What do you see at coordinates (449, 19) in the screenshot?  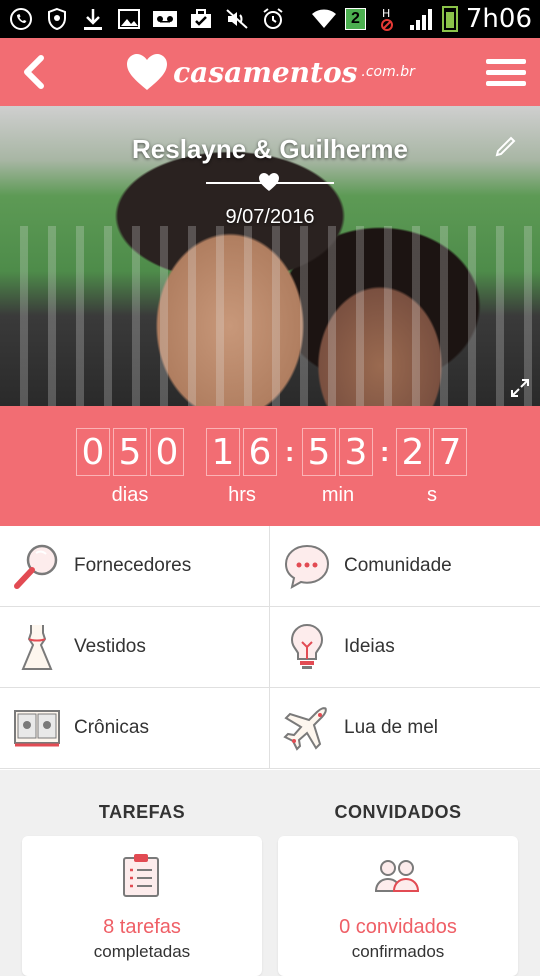 I see `battery-icon` at bounding box center [449, 19].